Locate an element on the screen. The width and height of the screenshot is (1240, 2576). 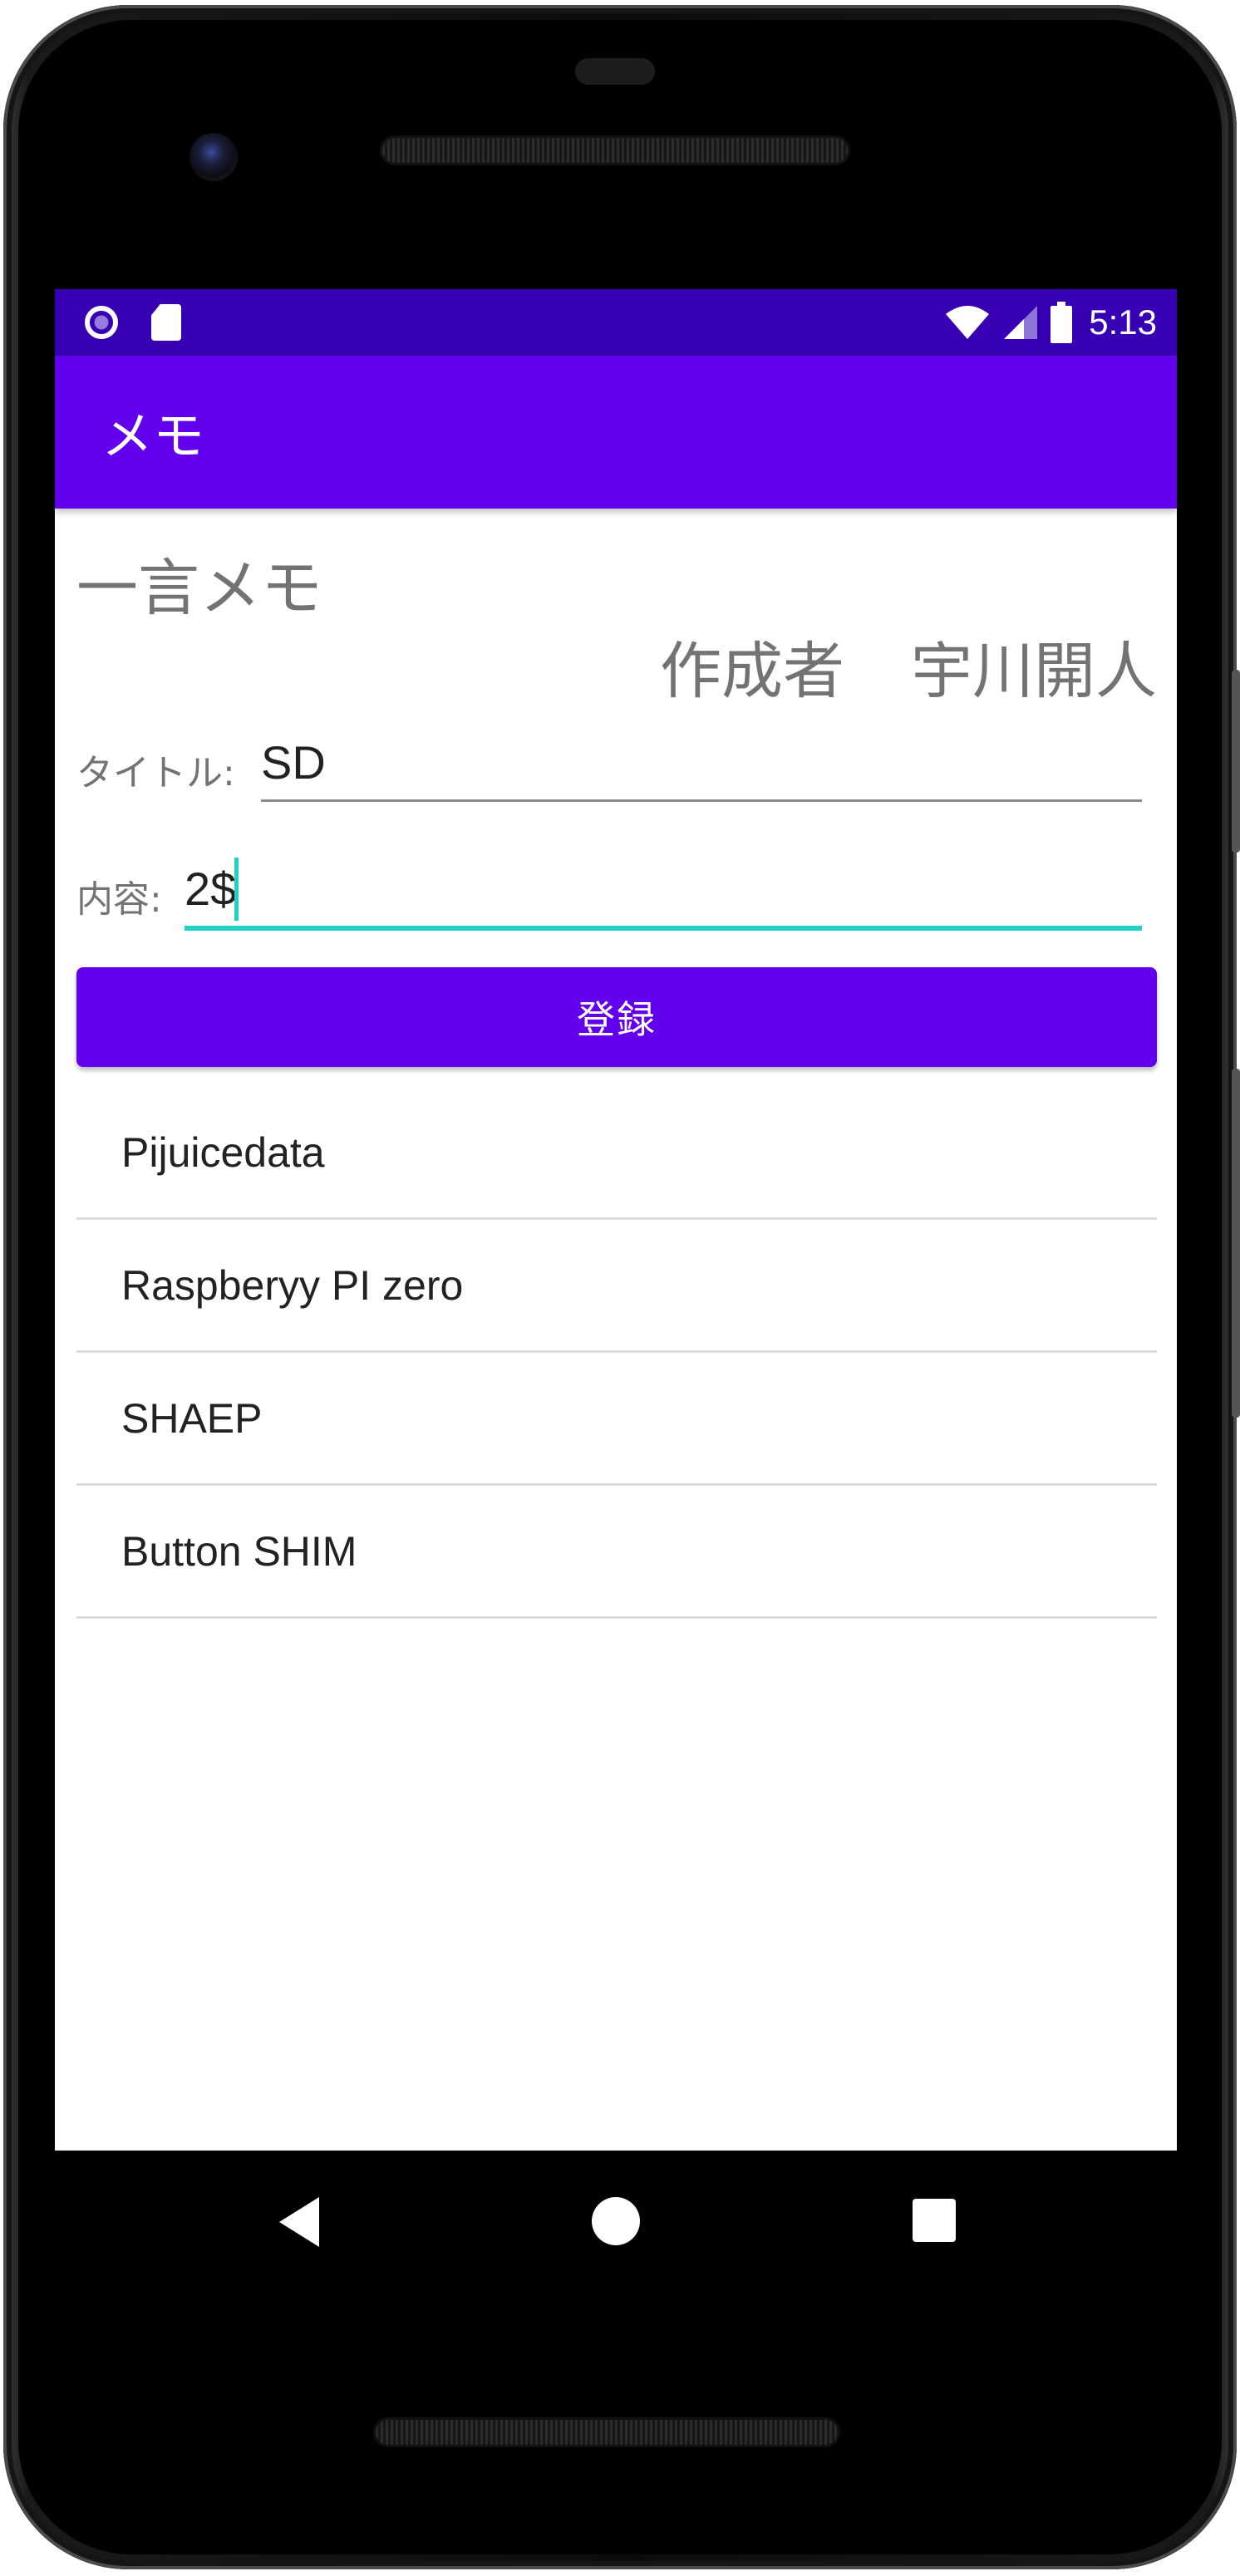
navigation-bar is located at coordinates (616, 2221).